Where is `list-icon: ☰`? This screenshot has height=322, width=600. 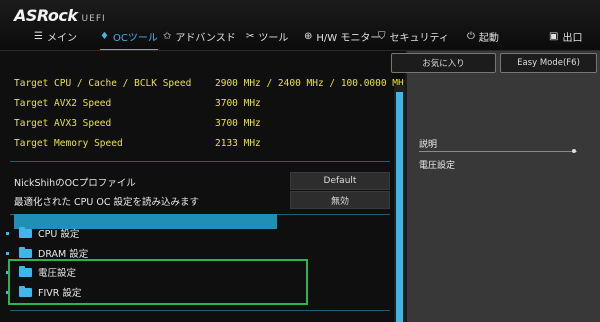
list-icon: ☰ is located at coordinates (38, 36).